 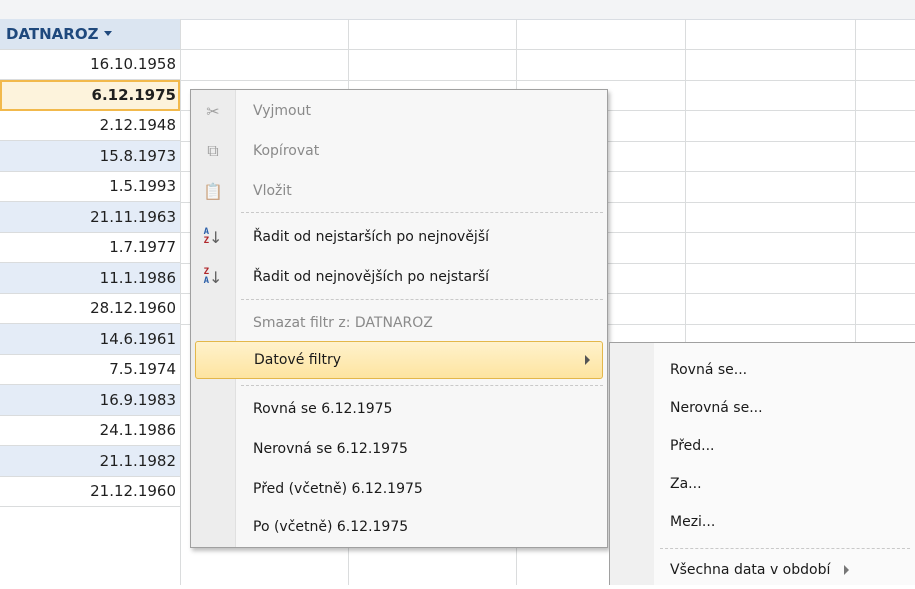 I want to click on table-row: 2.12.1948, so click(x=90, y=126).